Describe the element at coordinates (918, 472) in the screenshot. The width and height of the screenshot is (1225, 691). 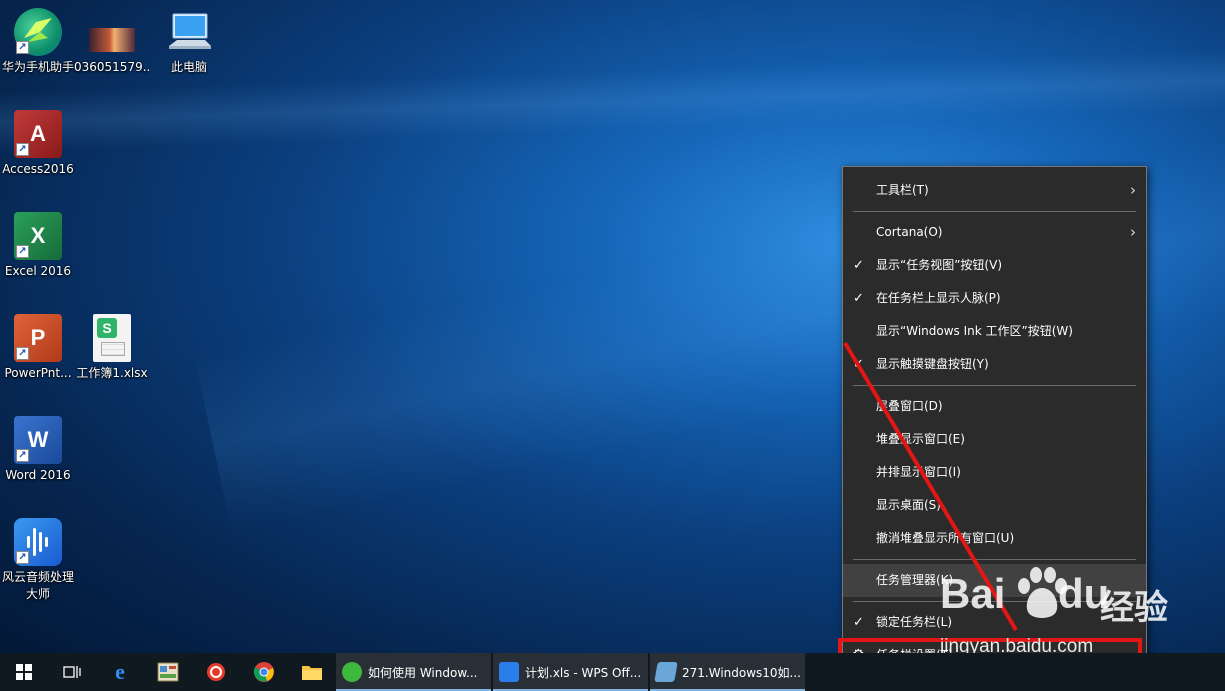
I see `menu-item-label: 并排显示窗口(I)` at that location.